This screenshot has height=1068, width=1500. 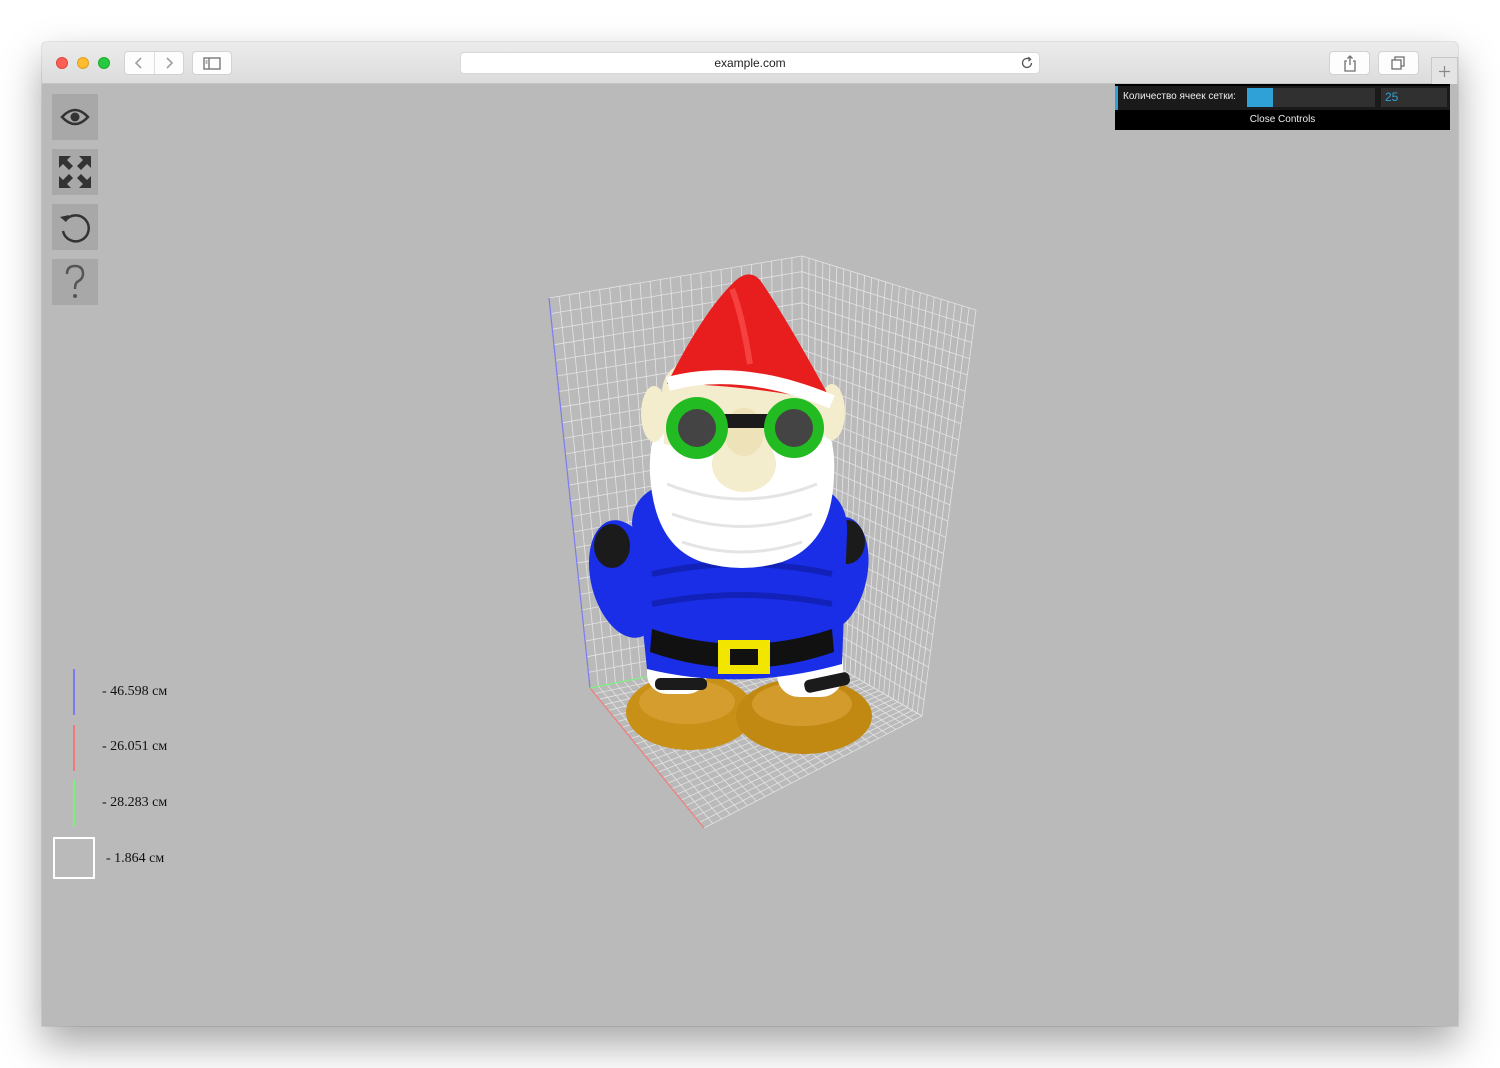 I want to click on reset-rotation-button, so click(x=75, y=227).